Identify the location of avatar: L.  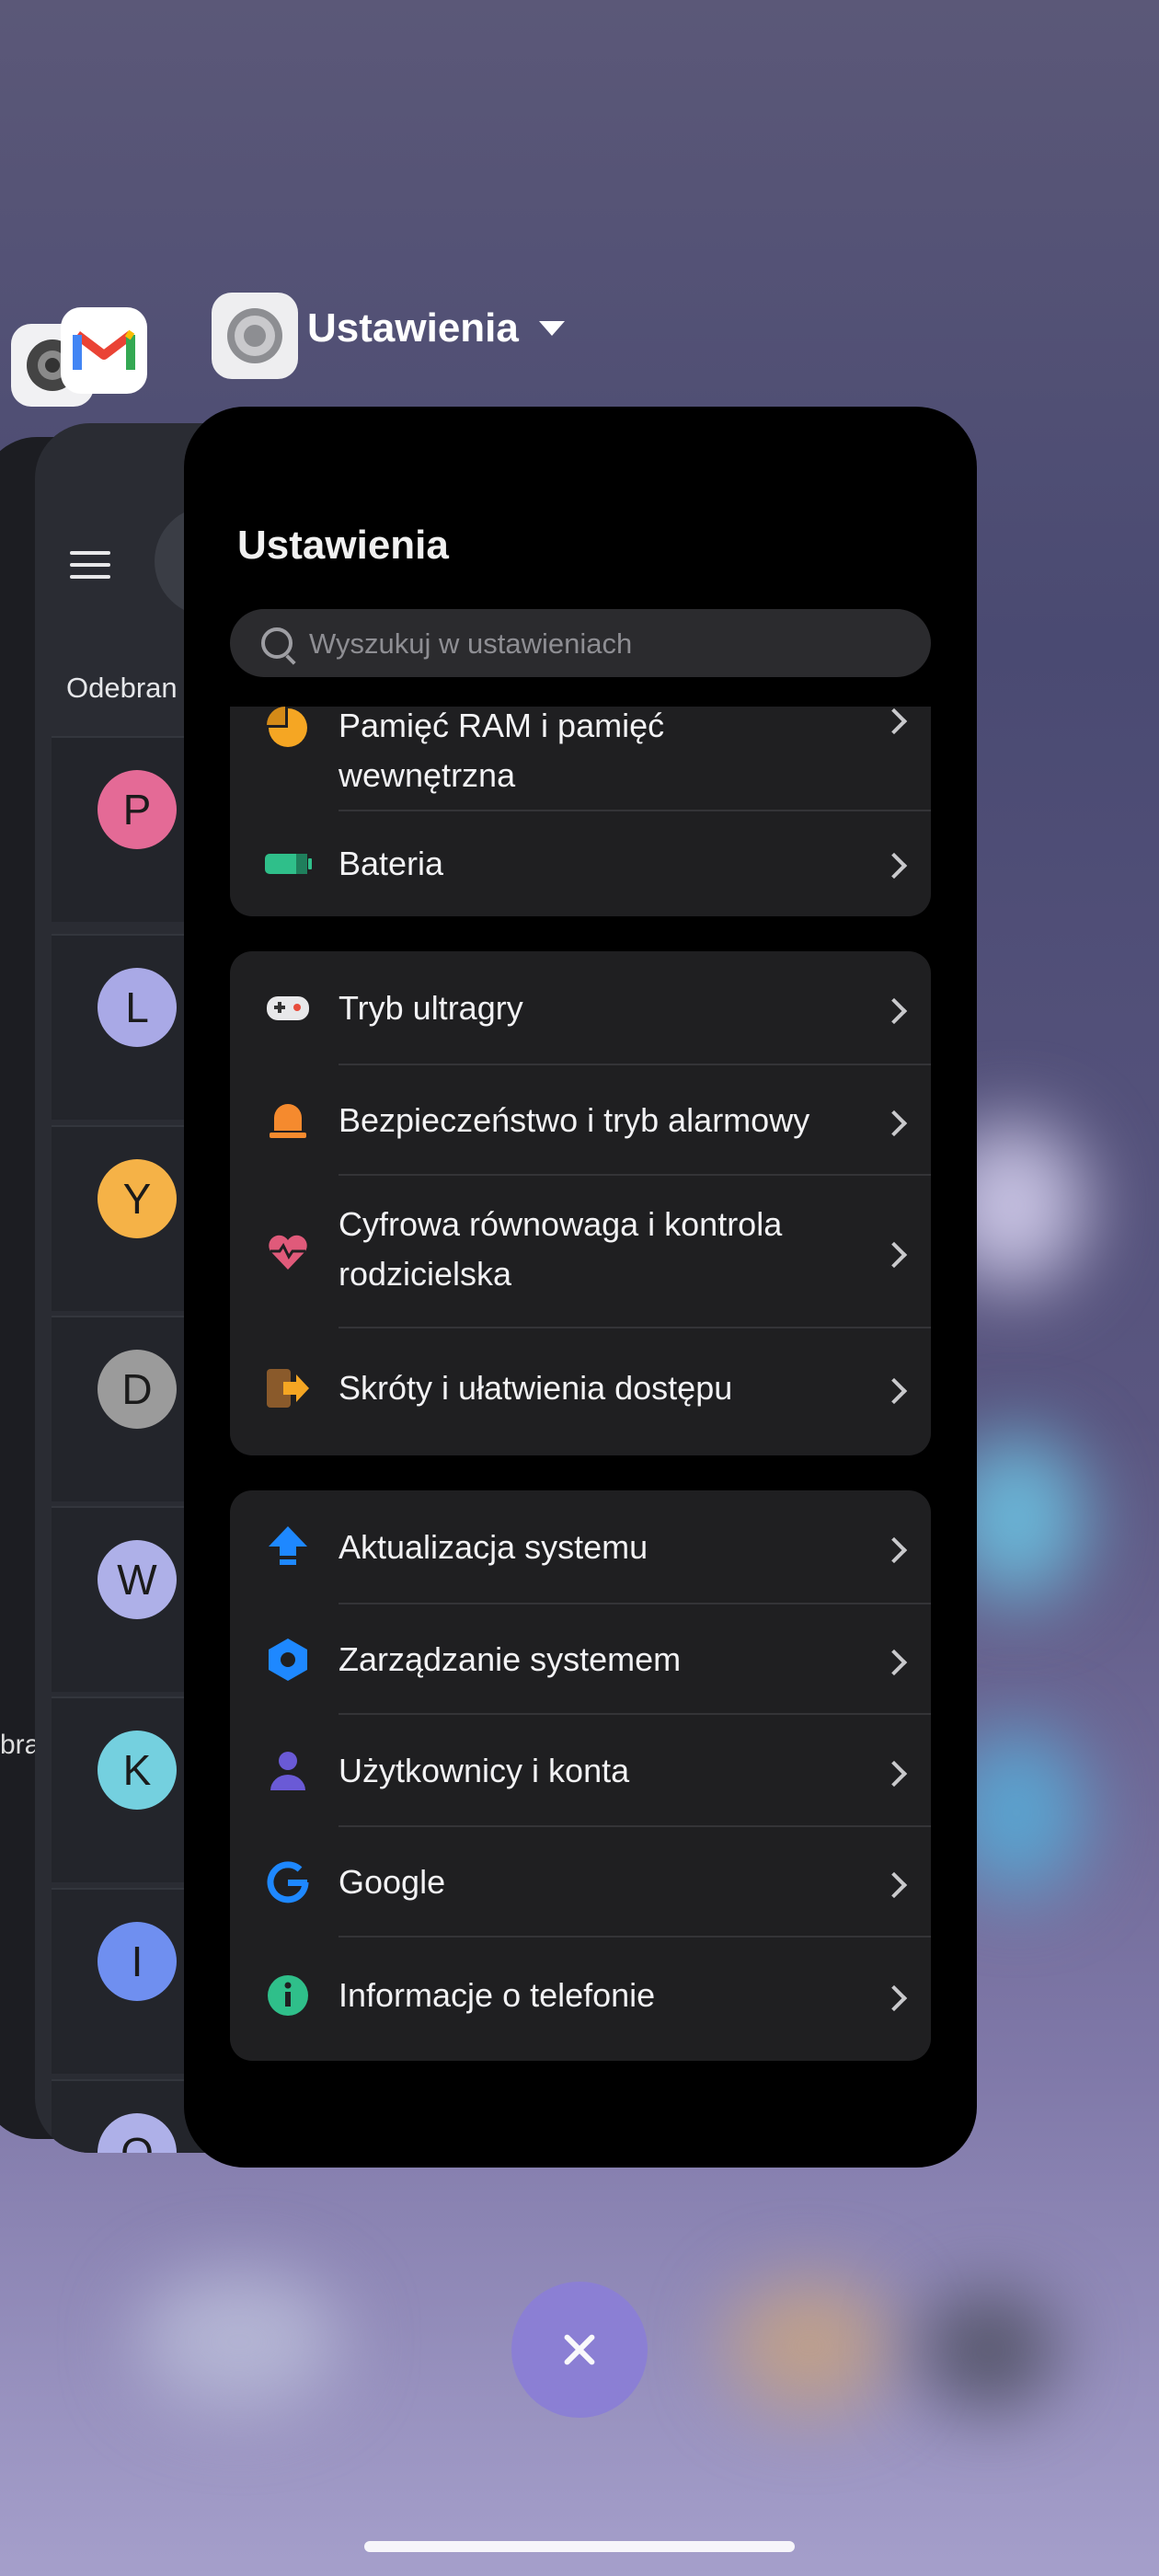
(137, 1007).